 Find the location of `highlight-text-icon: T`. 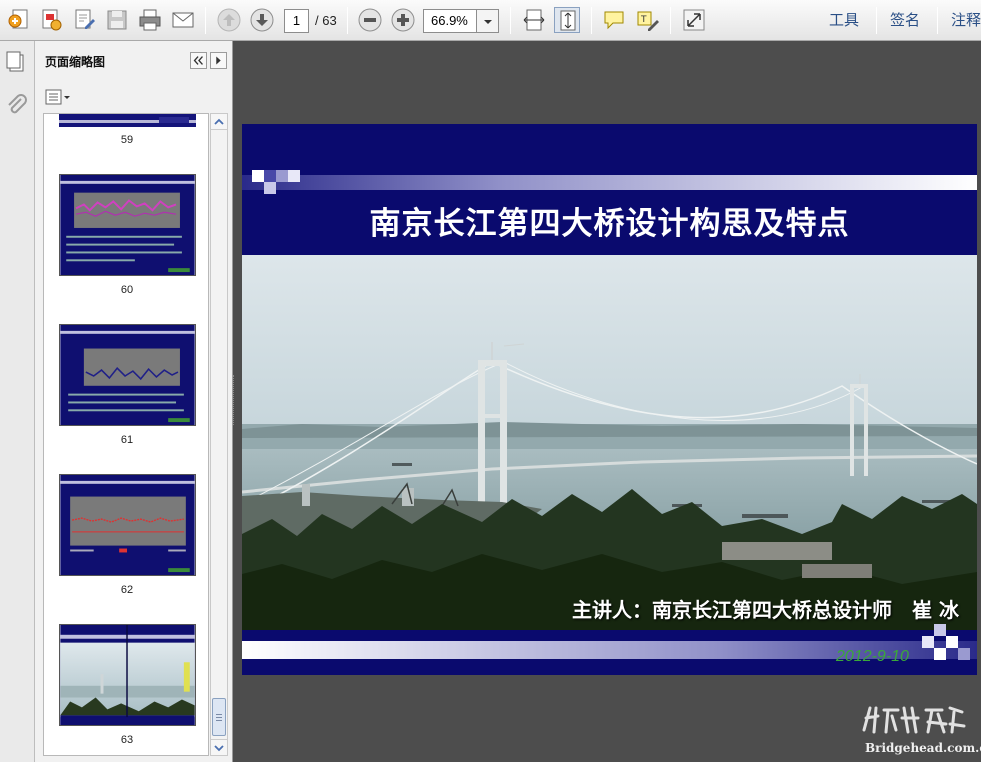

highlight-text-icon: T is located at coordinates (647, 20).